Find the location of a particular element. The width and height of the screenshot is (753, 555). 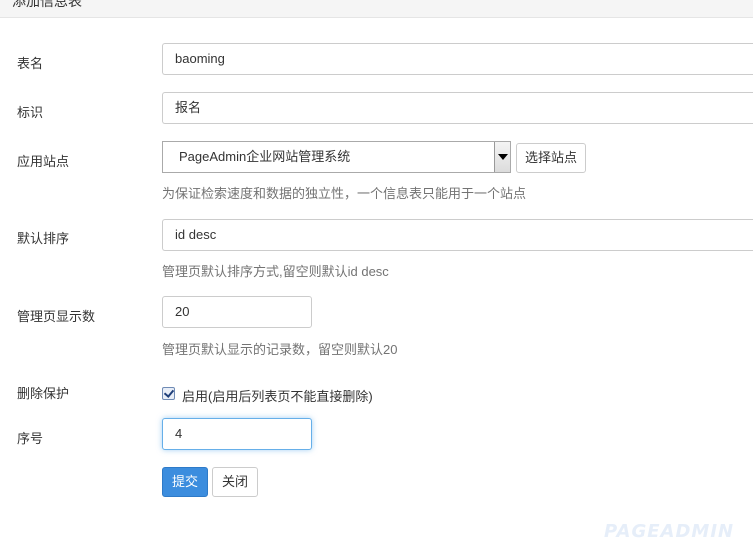

delete-protect-label: 删除保护 is located at coordinates (43, 393).